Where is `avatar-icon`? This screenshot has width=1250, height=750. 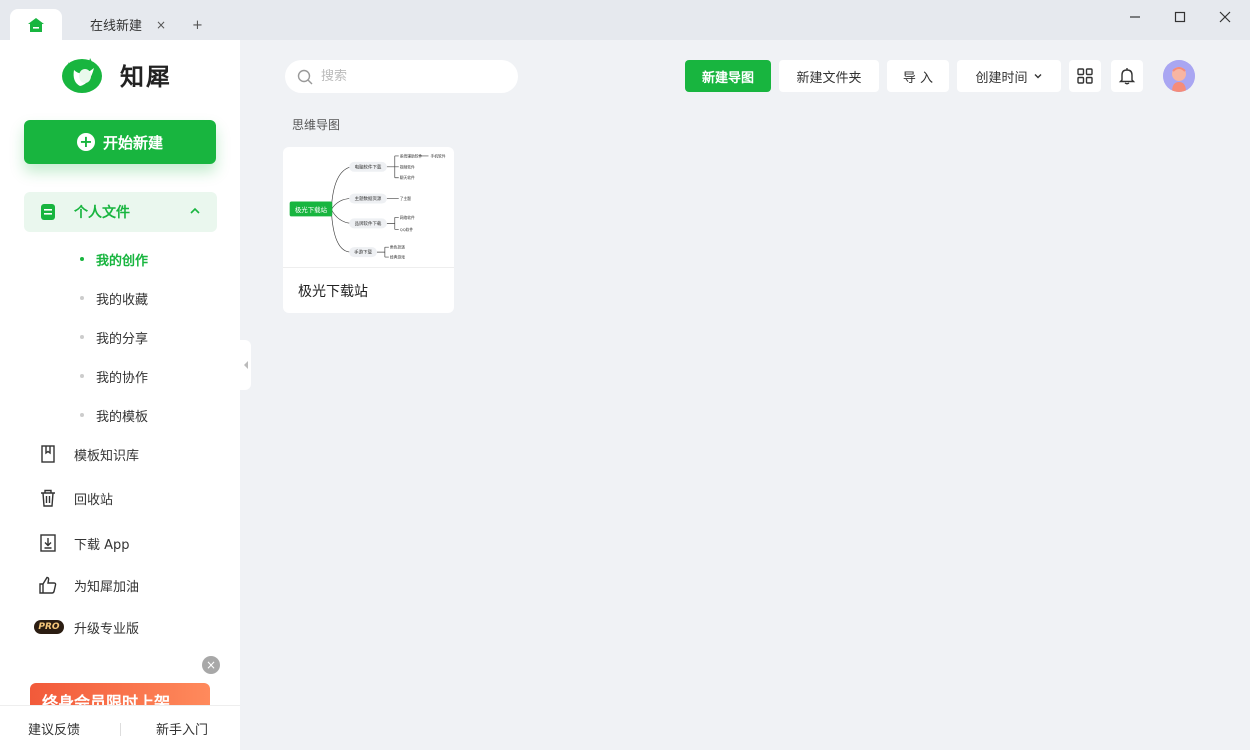
avatar-icon is located at coordinates (1179, 76).